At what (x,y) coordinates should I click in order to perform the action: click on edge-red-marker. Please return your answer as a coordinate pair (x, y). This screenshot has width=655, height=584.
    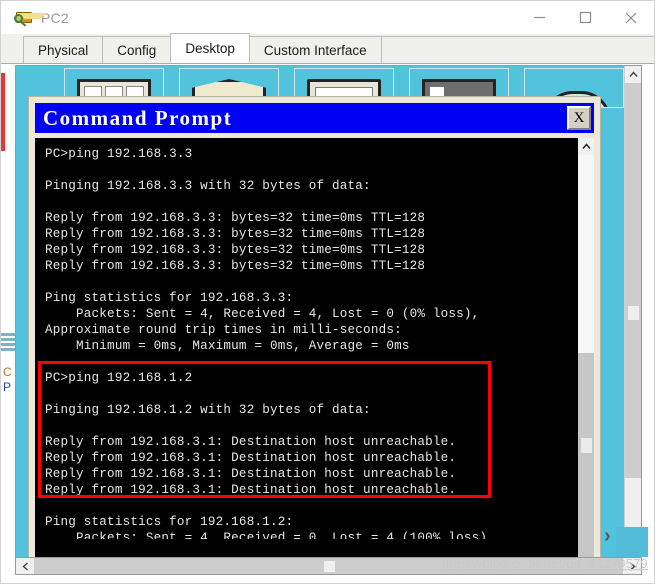
    Looking at the image, I should click on (3, 112).